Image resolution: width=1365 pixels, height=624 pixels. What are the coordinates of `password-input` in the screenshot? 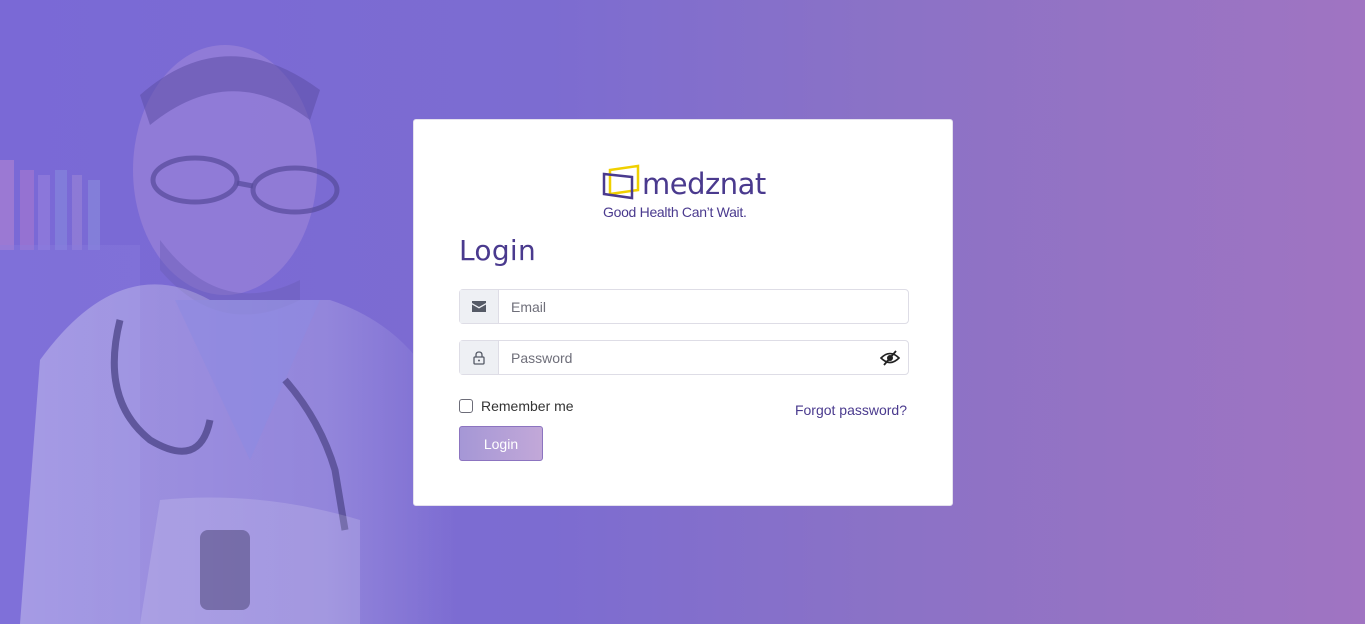 It's located at (685, 357).